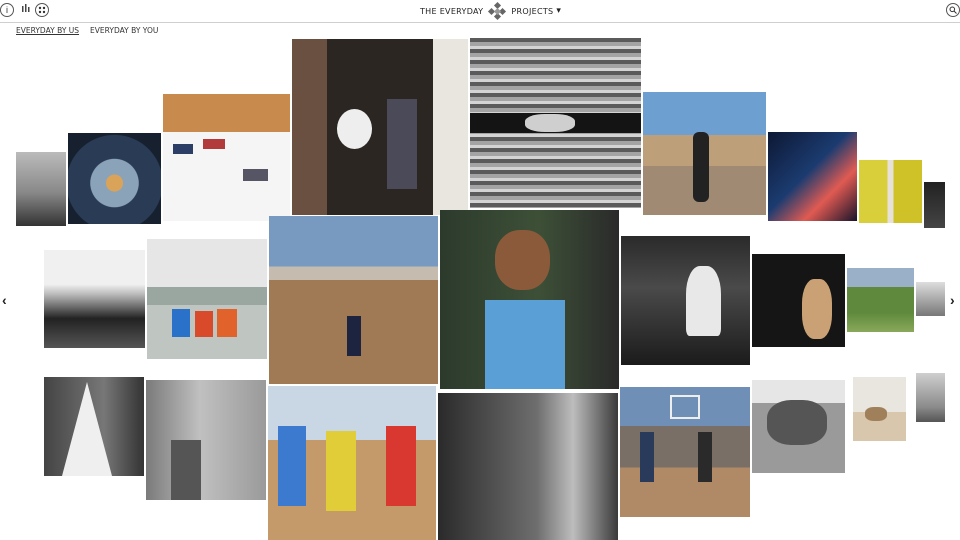  Describe the element at coordinates (4, 300) in the screenshot. I see `chevron-left-icon: ‹` at that location.